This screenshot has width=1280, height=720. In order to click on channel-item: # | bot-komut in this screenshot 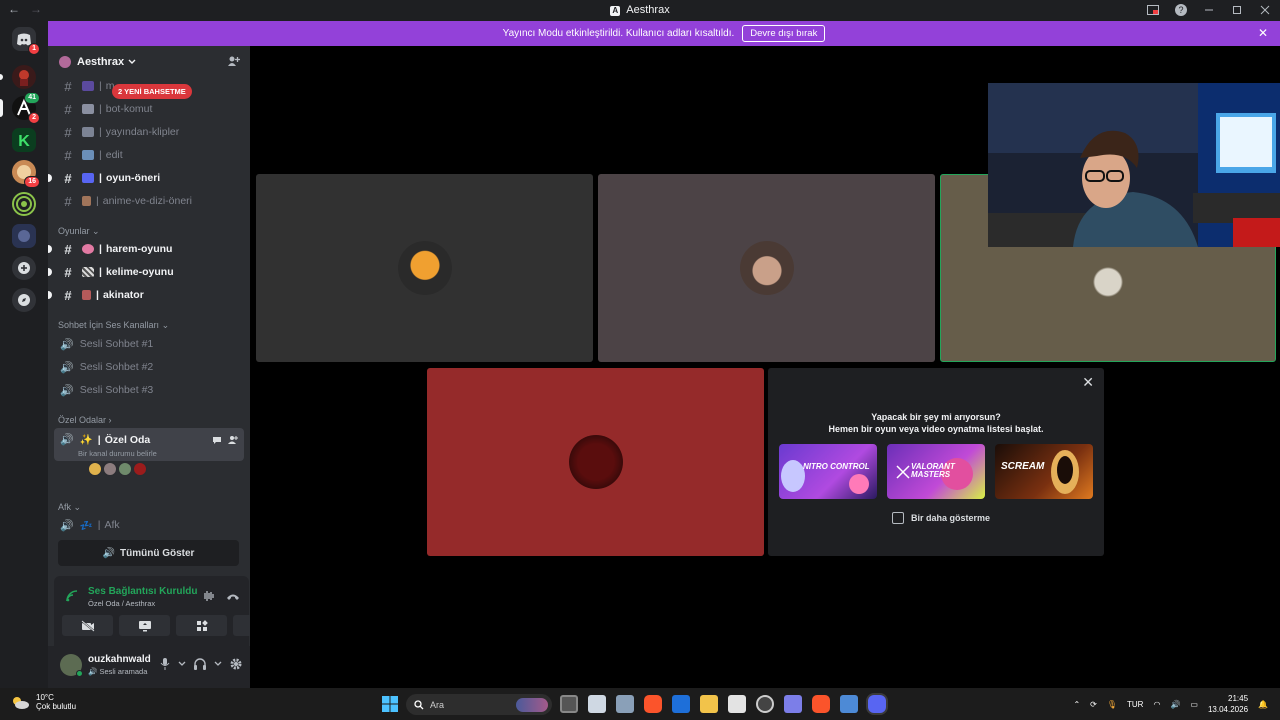, I will do `click(149, 109)`.